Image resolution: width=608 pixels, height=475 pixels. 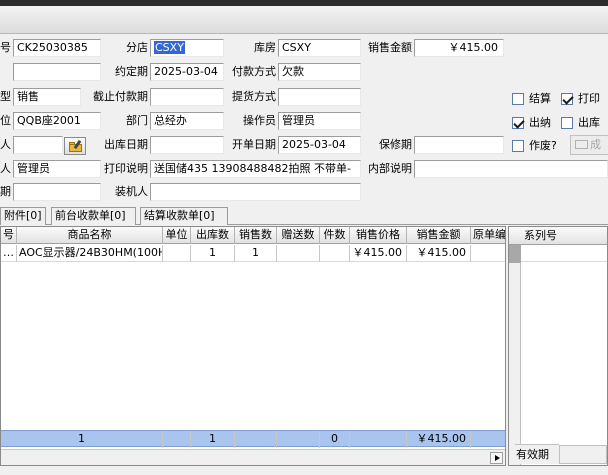 What do you see at coordinates (126, 168) in the screenshot?
I see `print-note-label: 打印说明` at bounding box center [126, 168].